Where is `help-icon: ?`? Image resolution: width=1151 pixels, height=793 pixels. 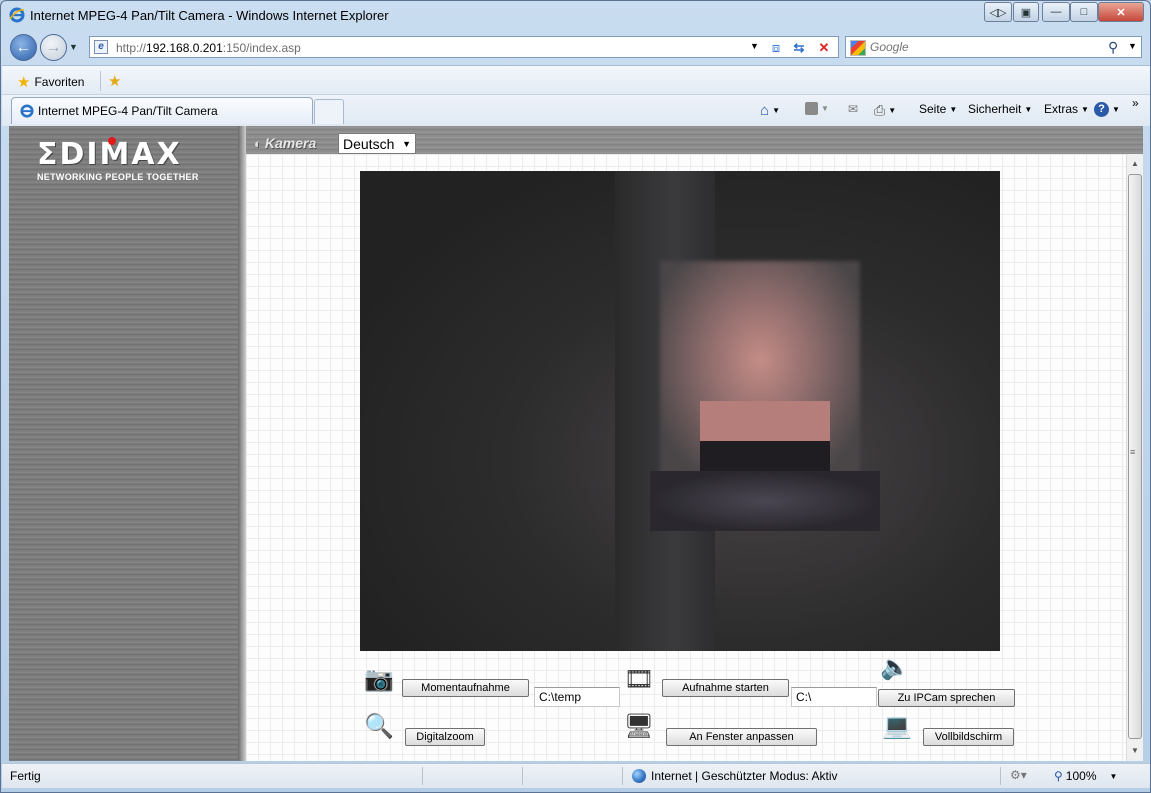
help-icon: ? is located at coordinates (1101, 109).